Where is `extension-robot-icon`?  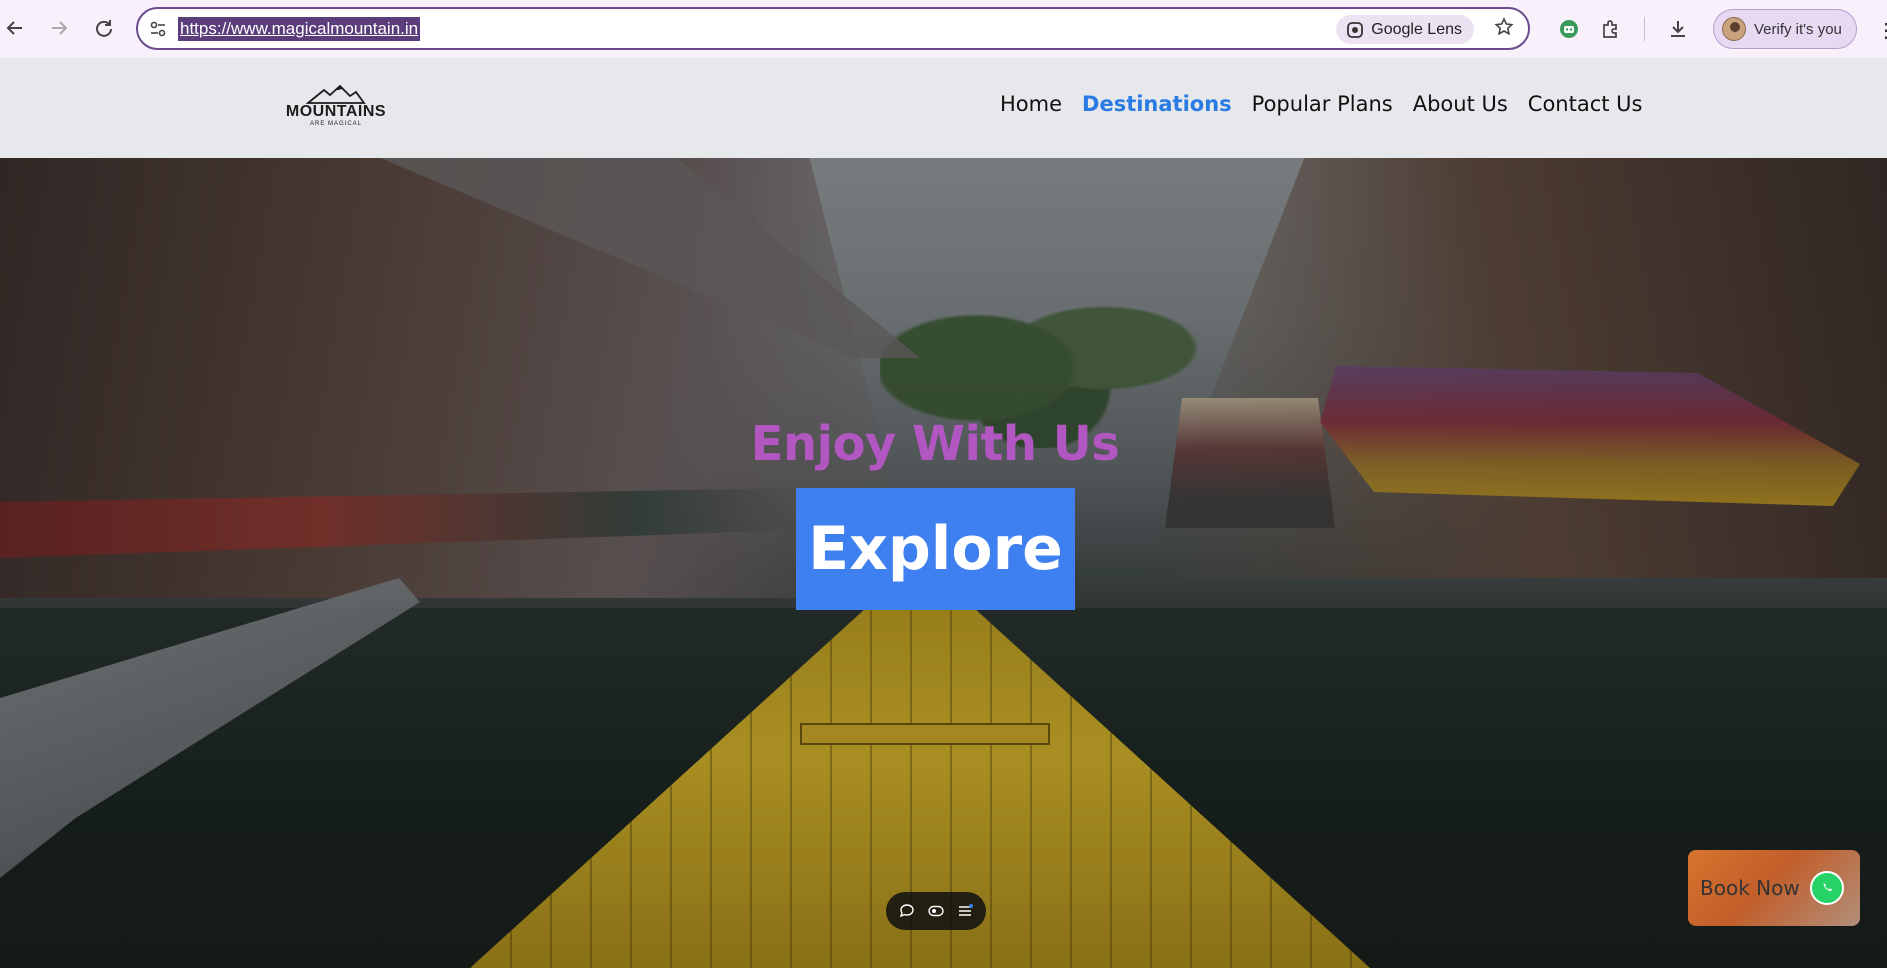
extension-robot-icon is located at coordinates (1569, 29).